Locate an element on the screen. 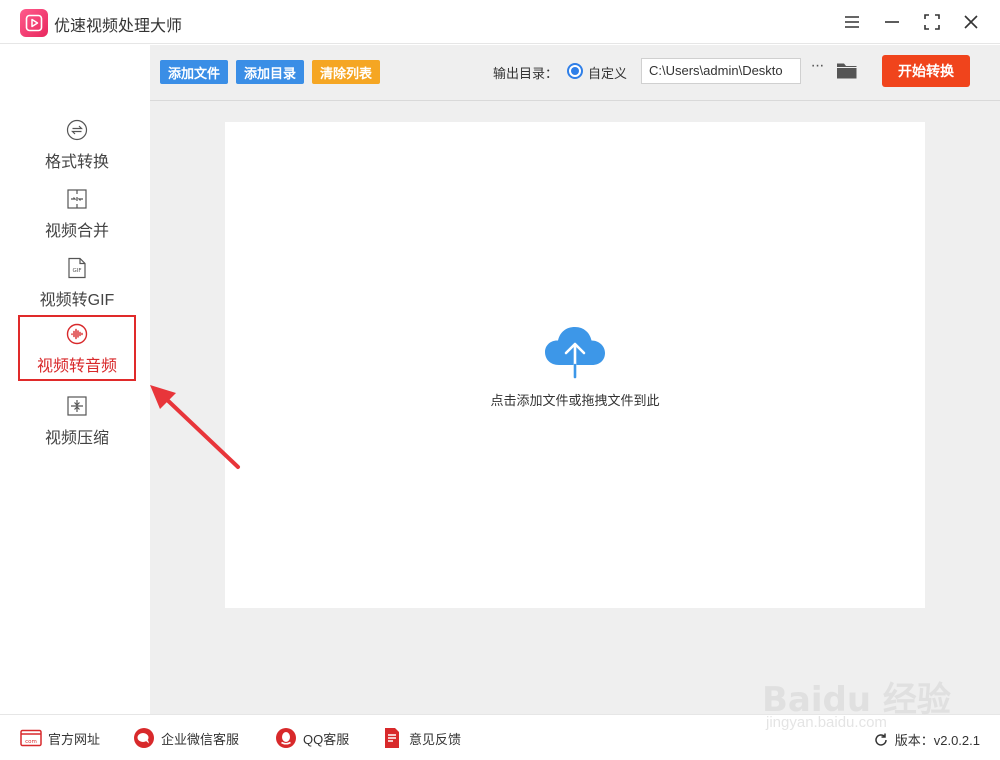 The height and width of the screenshot is (760, 1000). more-options-button: ··· is located at coordinates (817, 69).